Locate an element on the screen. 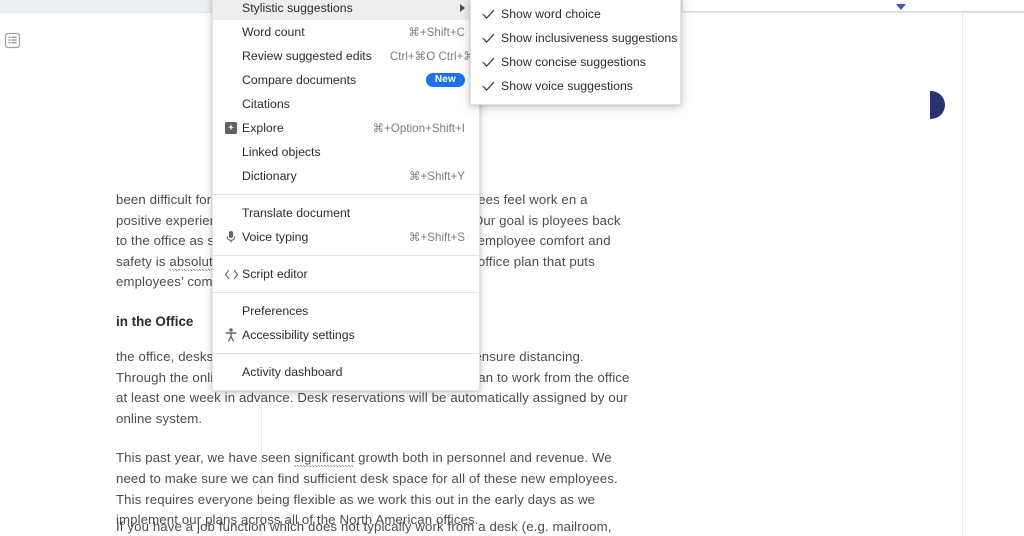 This screenshot has height=536, width=1024. menu-item-word-count: Word count ⌘+Shift+C is located at coordinates (346, 32).